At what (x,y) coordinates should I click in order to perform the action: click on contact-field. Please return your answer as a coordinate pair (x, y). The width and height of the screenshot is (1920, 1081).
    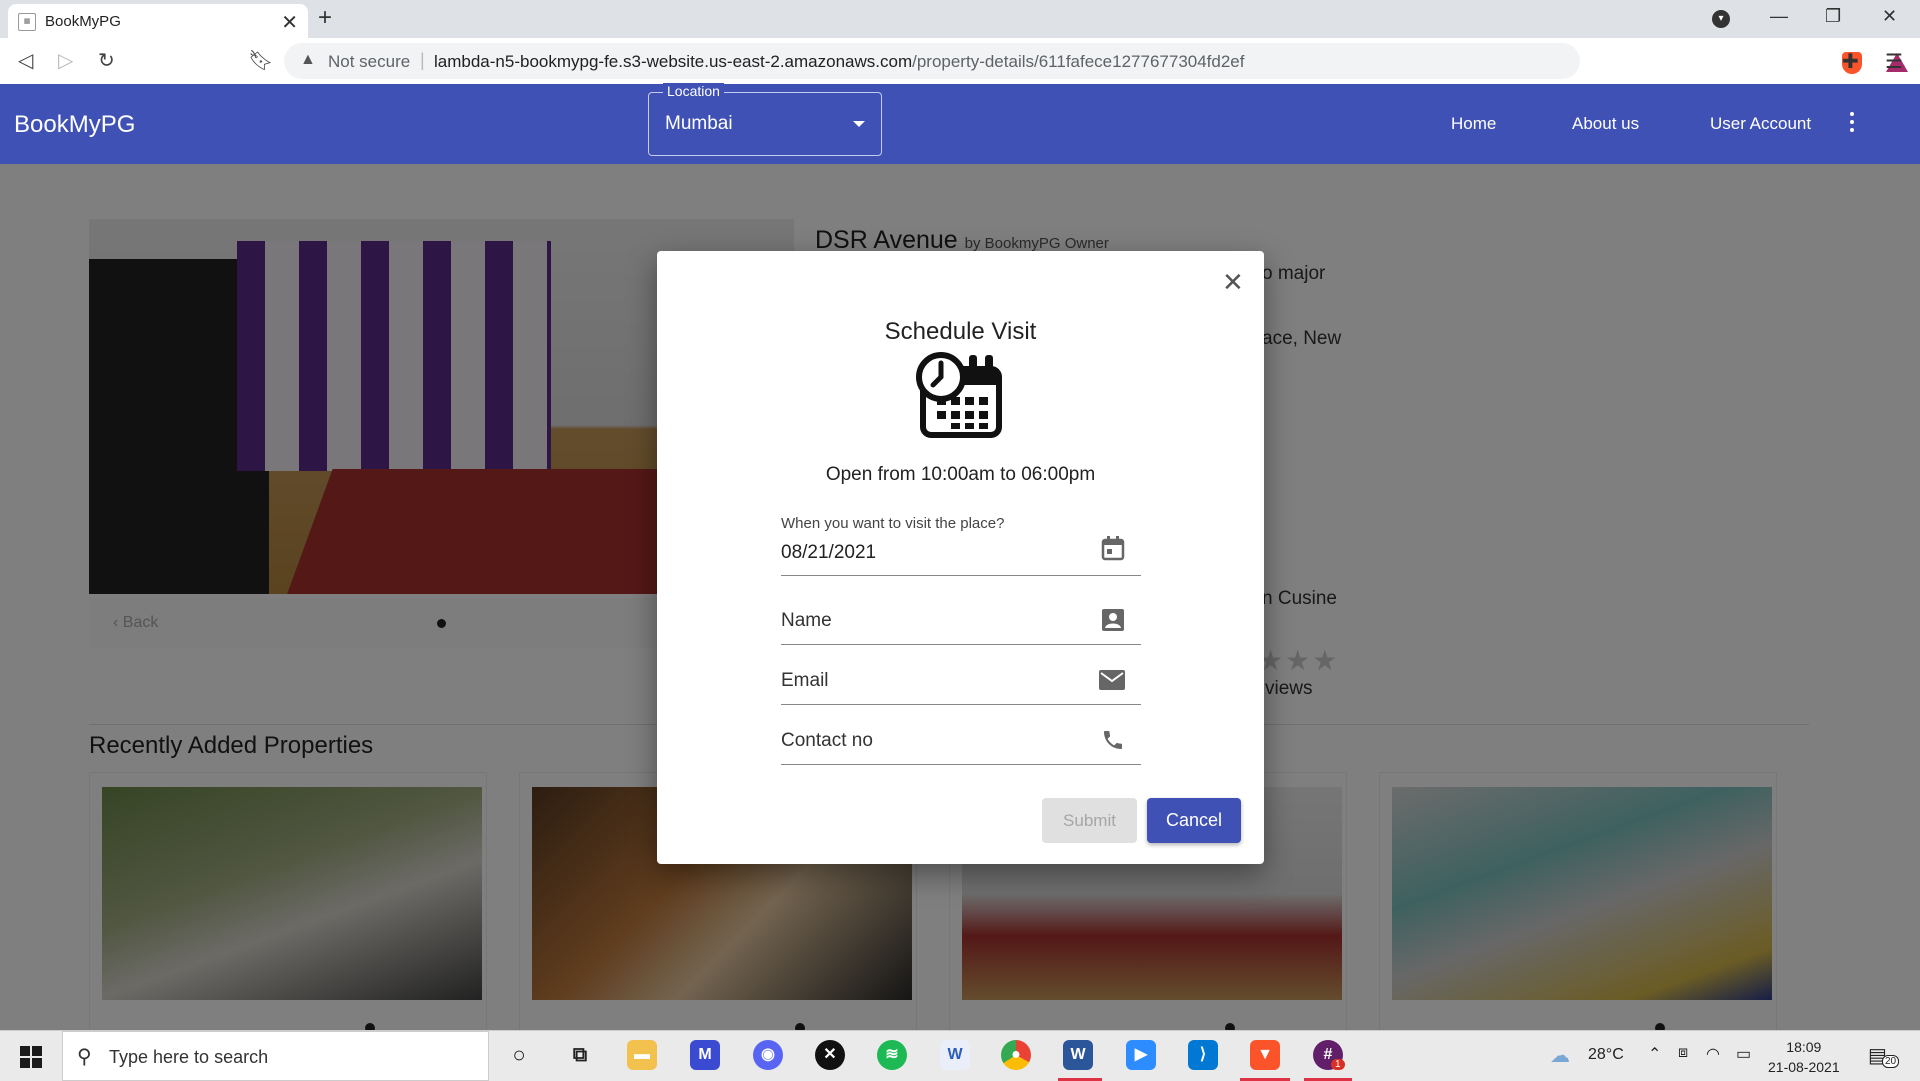
    Looking at the image, I should click on (961, 741).